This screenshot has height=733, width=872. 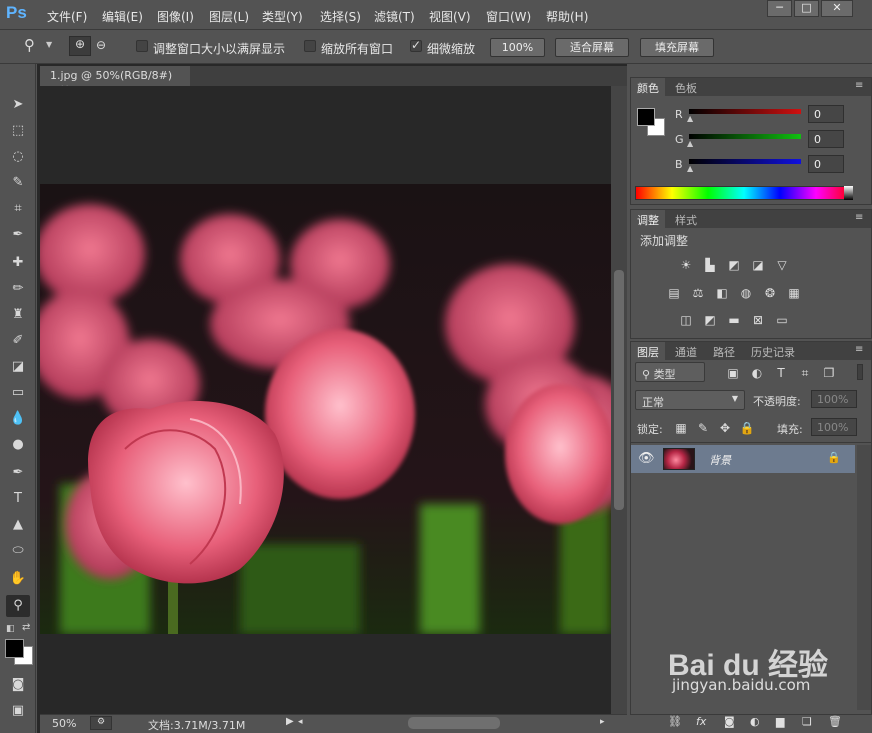 What do you see at coordinates (18, 157) in the screenshot?
I see `lasso-tool-icon: ◌` at bounding box center [18, 157].